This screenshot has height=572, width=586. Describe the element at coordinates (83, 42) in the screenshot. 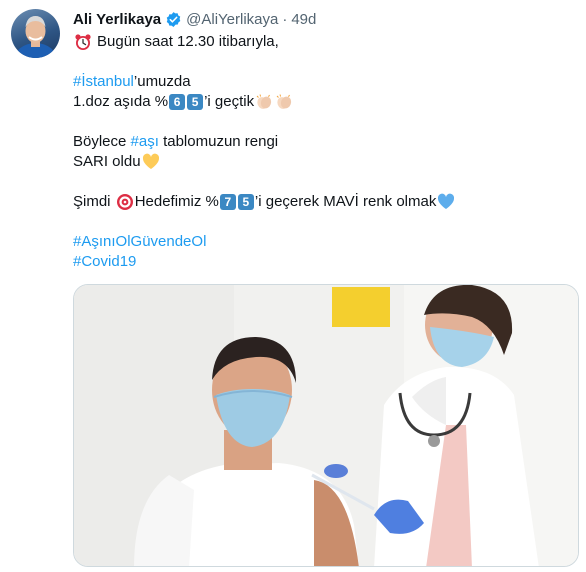

I see `alarm-clock-icon` at that location.